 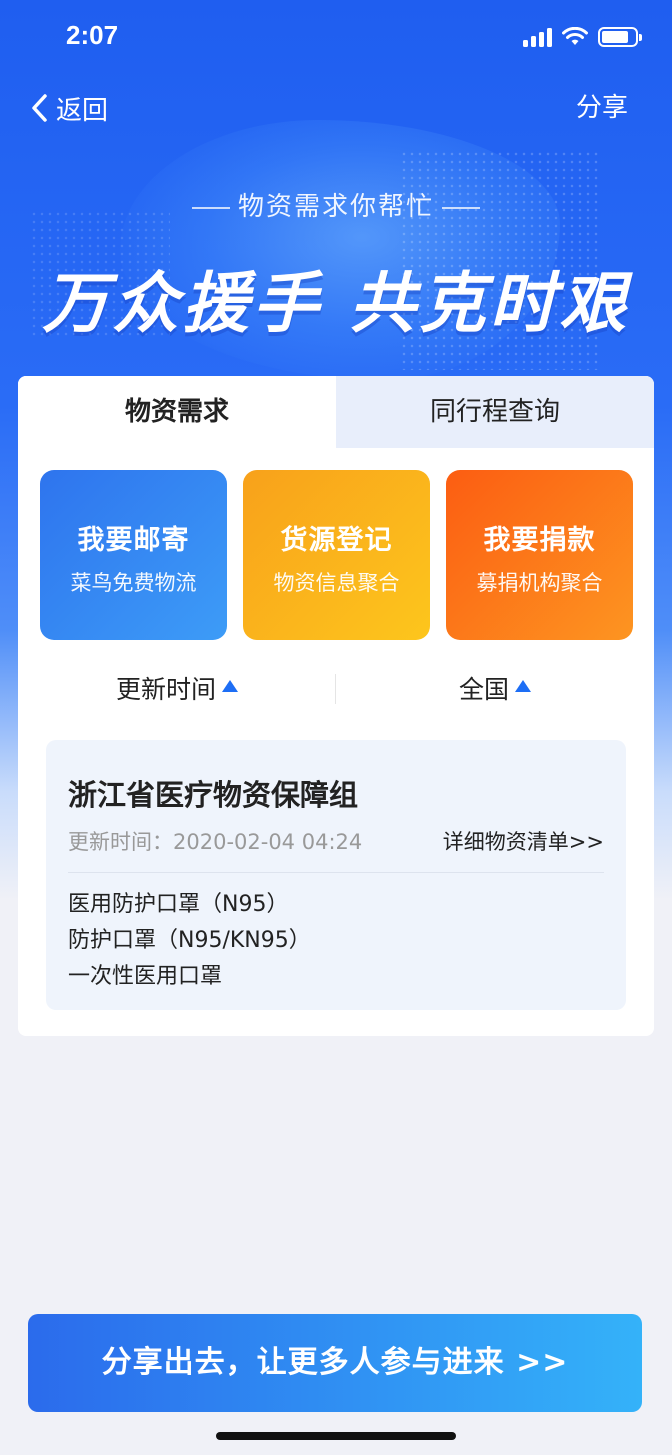 I want to click on donate-card-button: 我要捐款 募捐机构聚合, so click(x=539, y=555).